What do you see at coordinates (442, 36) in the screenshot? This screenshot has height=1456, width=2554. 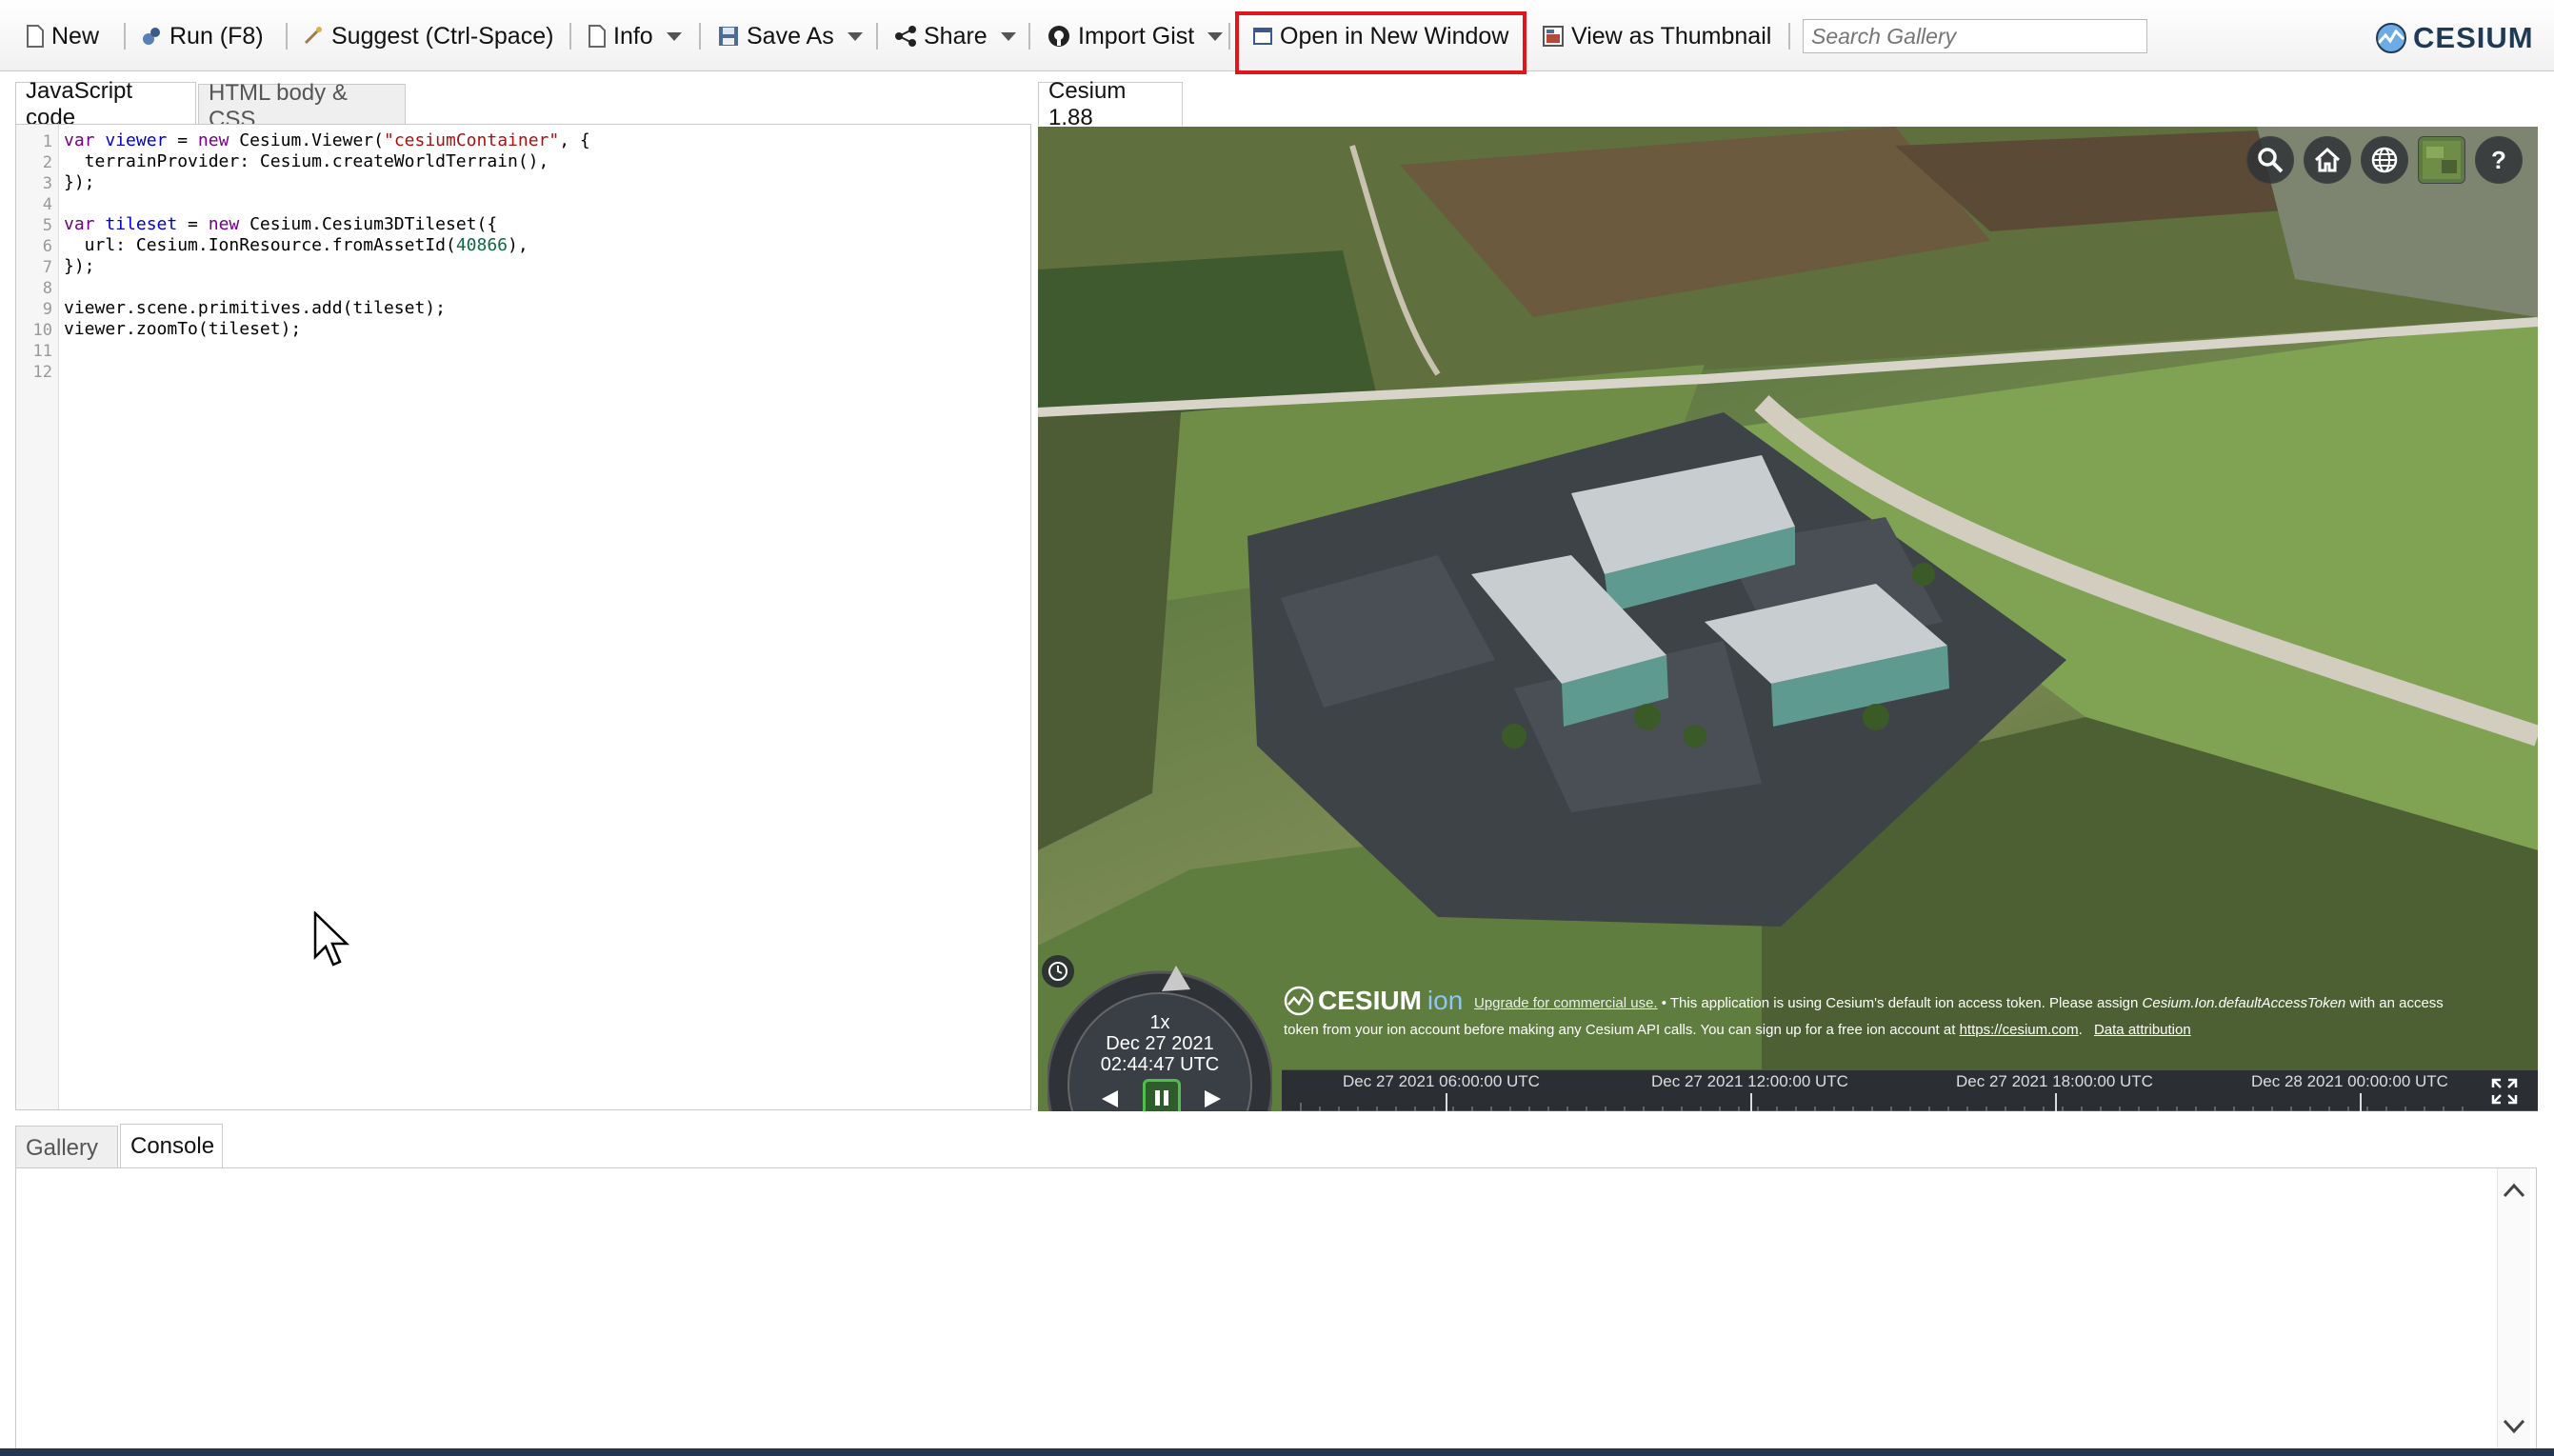 I see `suggest-label: Suggest (Ctrl-Space)` at bounding box center [442, 36].